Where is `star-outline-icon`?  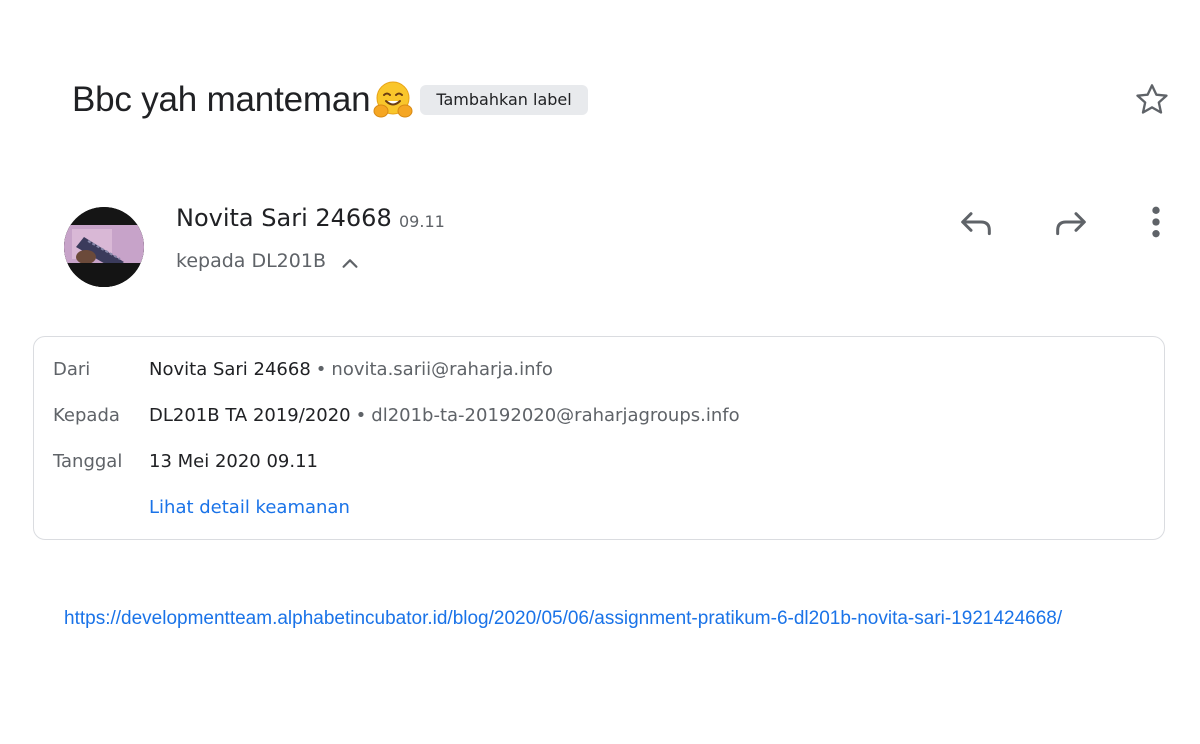 star-outline-icon is located at coordinates (1152, 99).